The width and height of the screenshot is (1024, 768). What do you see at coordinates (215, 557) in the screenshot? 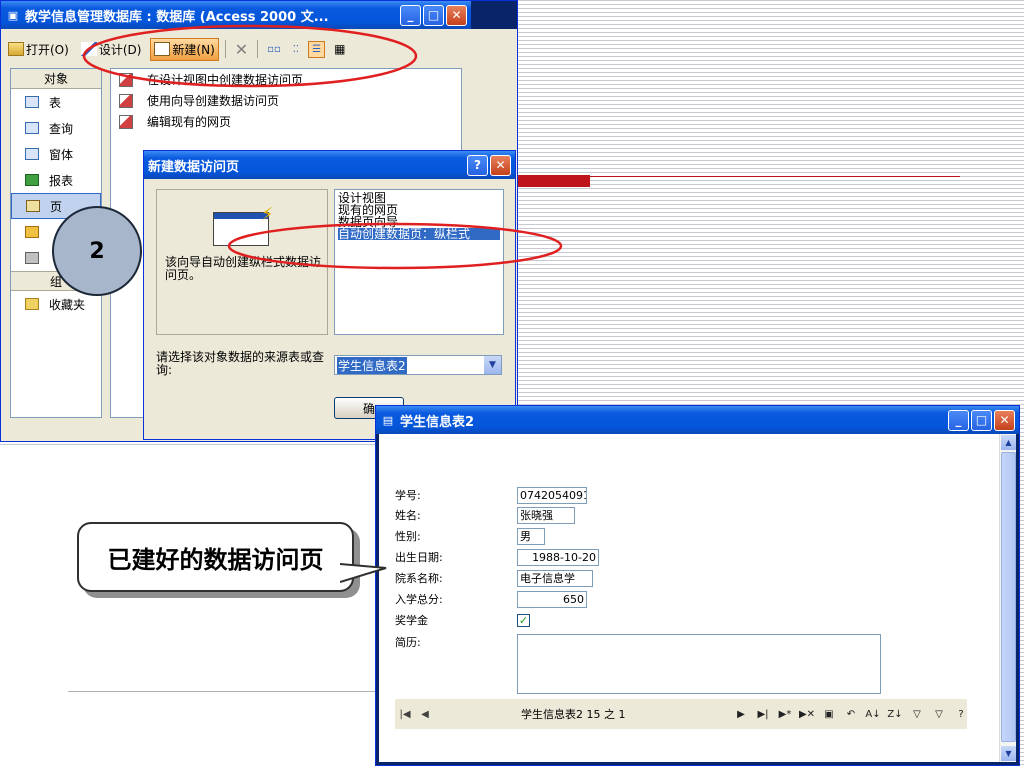
I see `callout-box: 已建好的数据访问页` at bounding box center [215, 557].